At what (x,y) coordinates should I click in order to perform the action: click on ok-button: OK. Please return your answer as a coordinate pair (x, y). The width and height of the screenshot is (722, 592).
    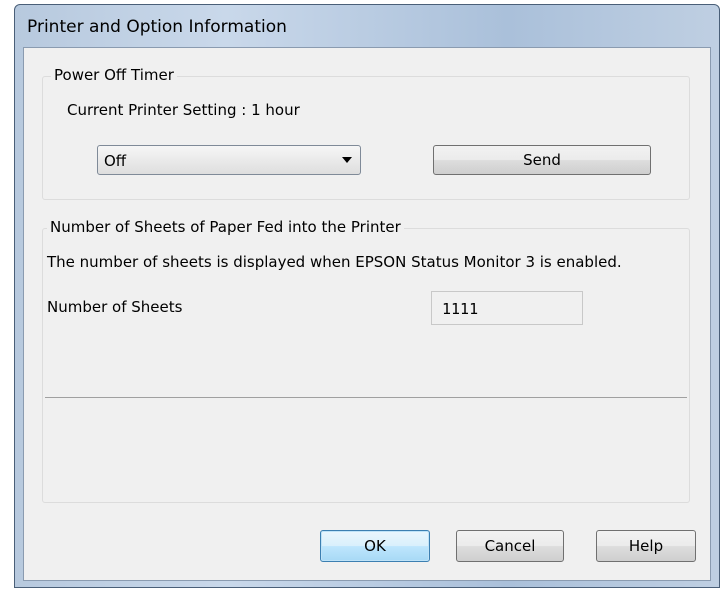
    Looking at the image, I should click on (375, 546).